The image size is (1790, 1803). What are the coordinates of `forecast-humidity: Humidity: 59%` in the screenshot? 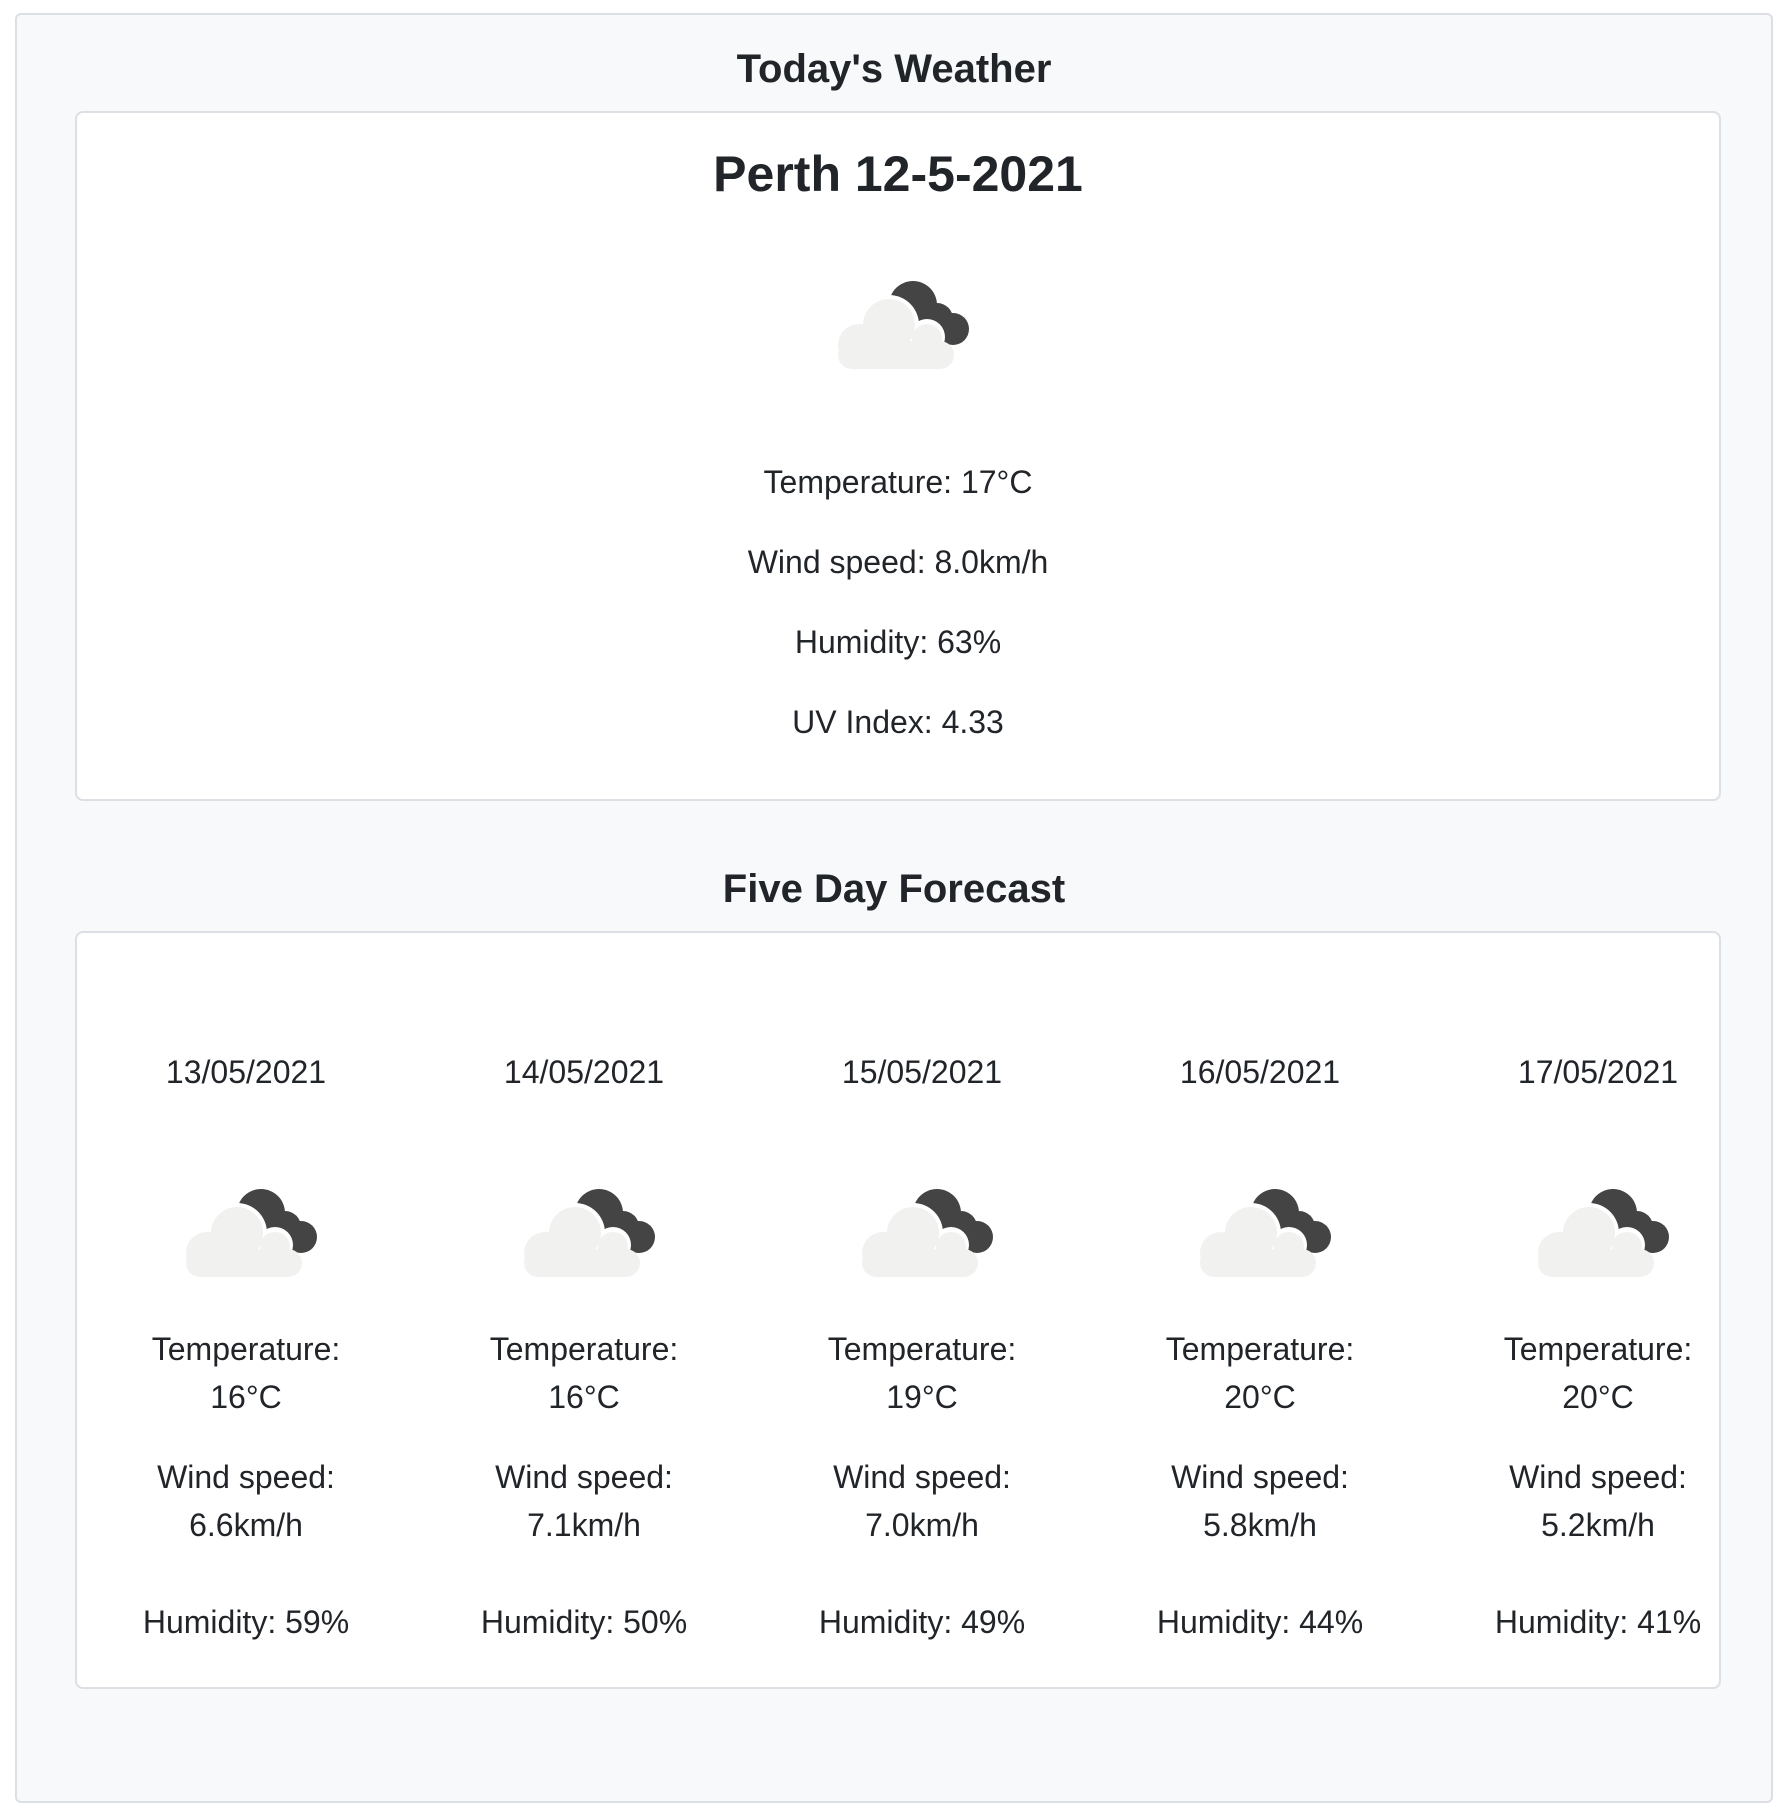 It's located at (246, 1622).